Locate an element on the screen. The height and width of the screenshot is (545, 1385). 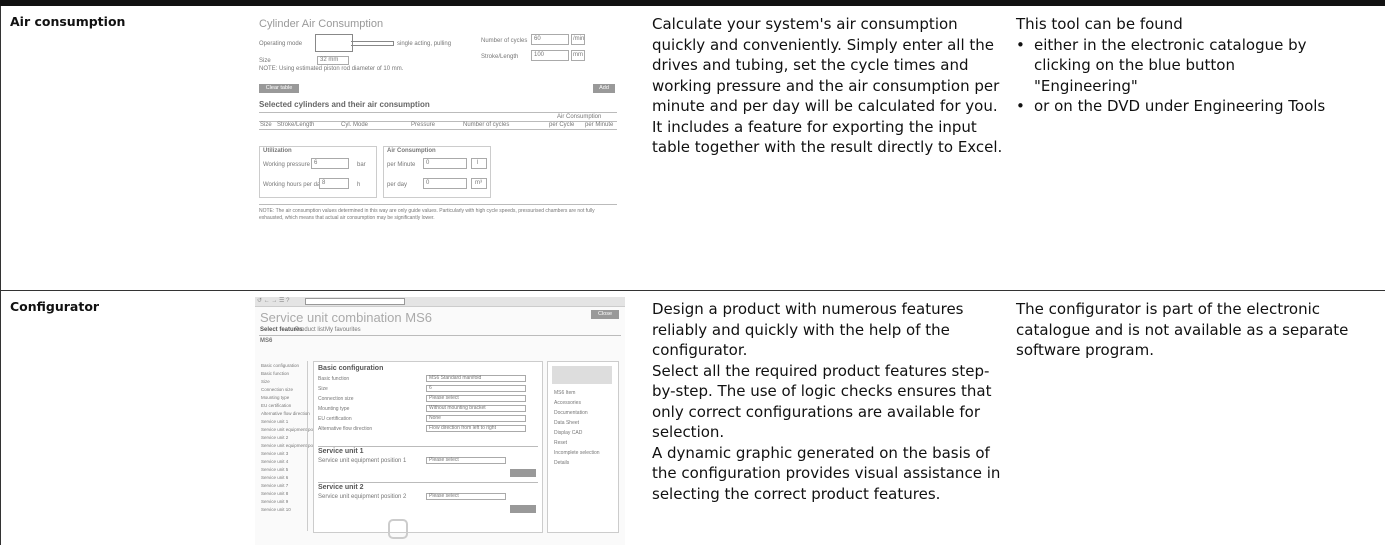
field-select: Without mounting bracket is located at coordinates (476, 408).